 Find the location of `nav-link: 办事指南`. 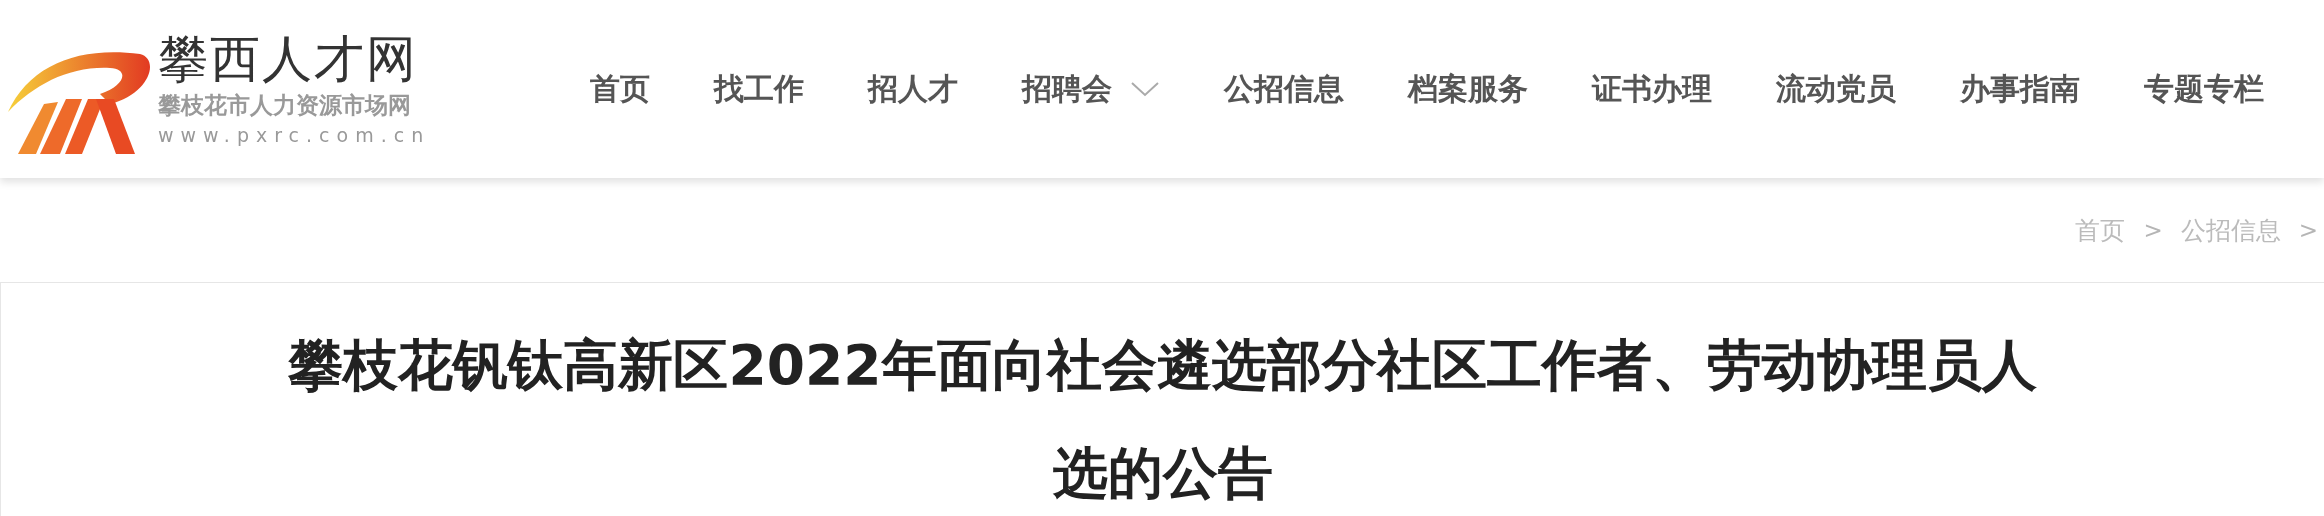

nav-link: 办事指南 is located at coordinates (2020, 89).